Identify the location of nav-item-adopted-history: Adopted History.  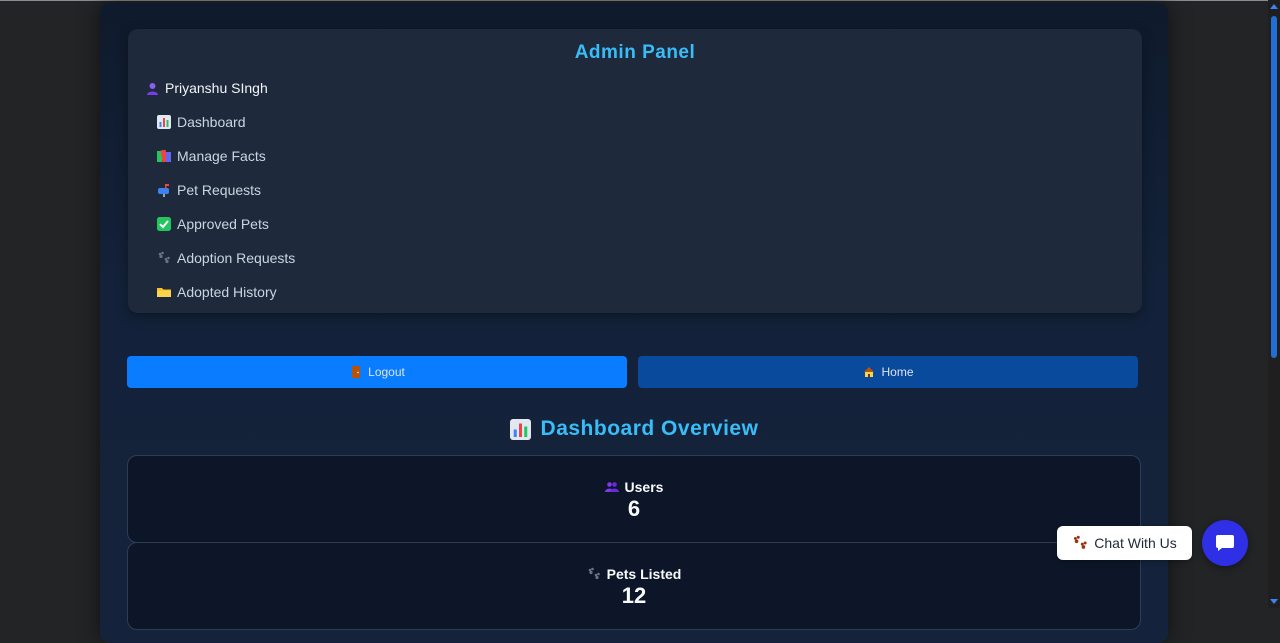
(226, 292).